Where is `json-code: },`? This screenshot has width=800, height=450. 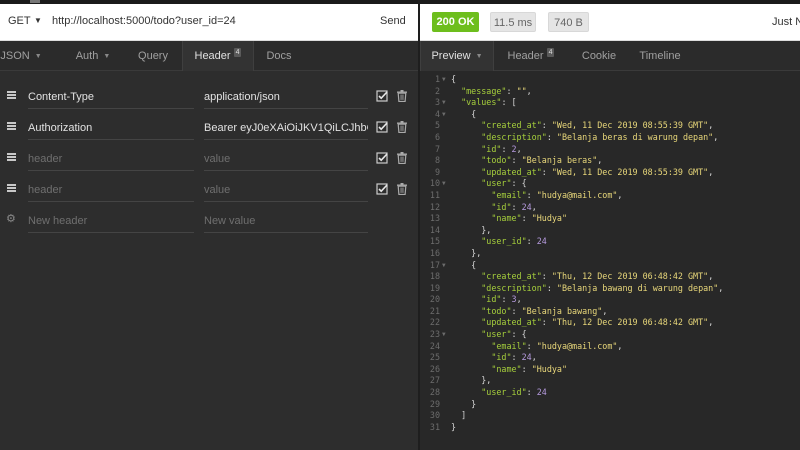 json-code: }, is located at coordinates (471, 231).